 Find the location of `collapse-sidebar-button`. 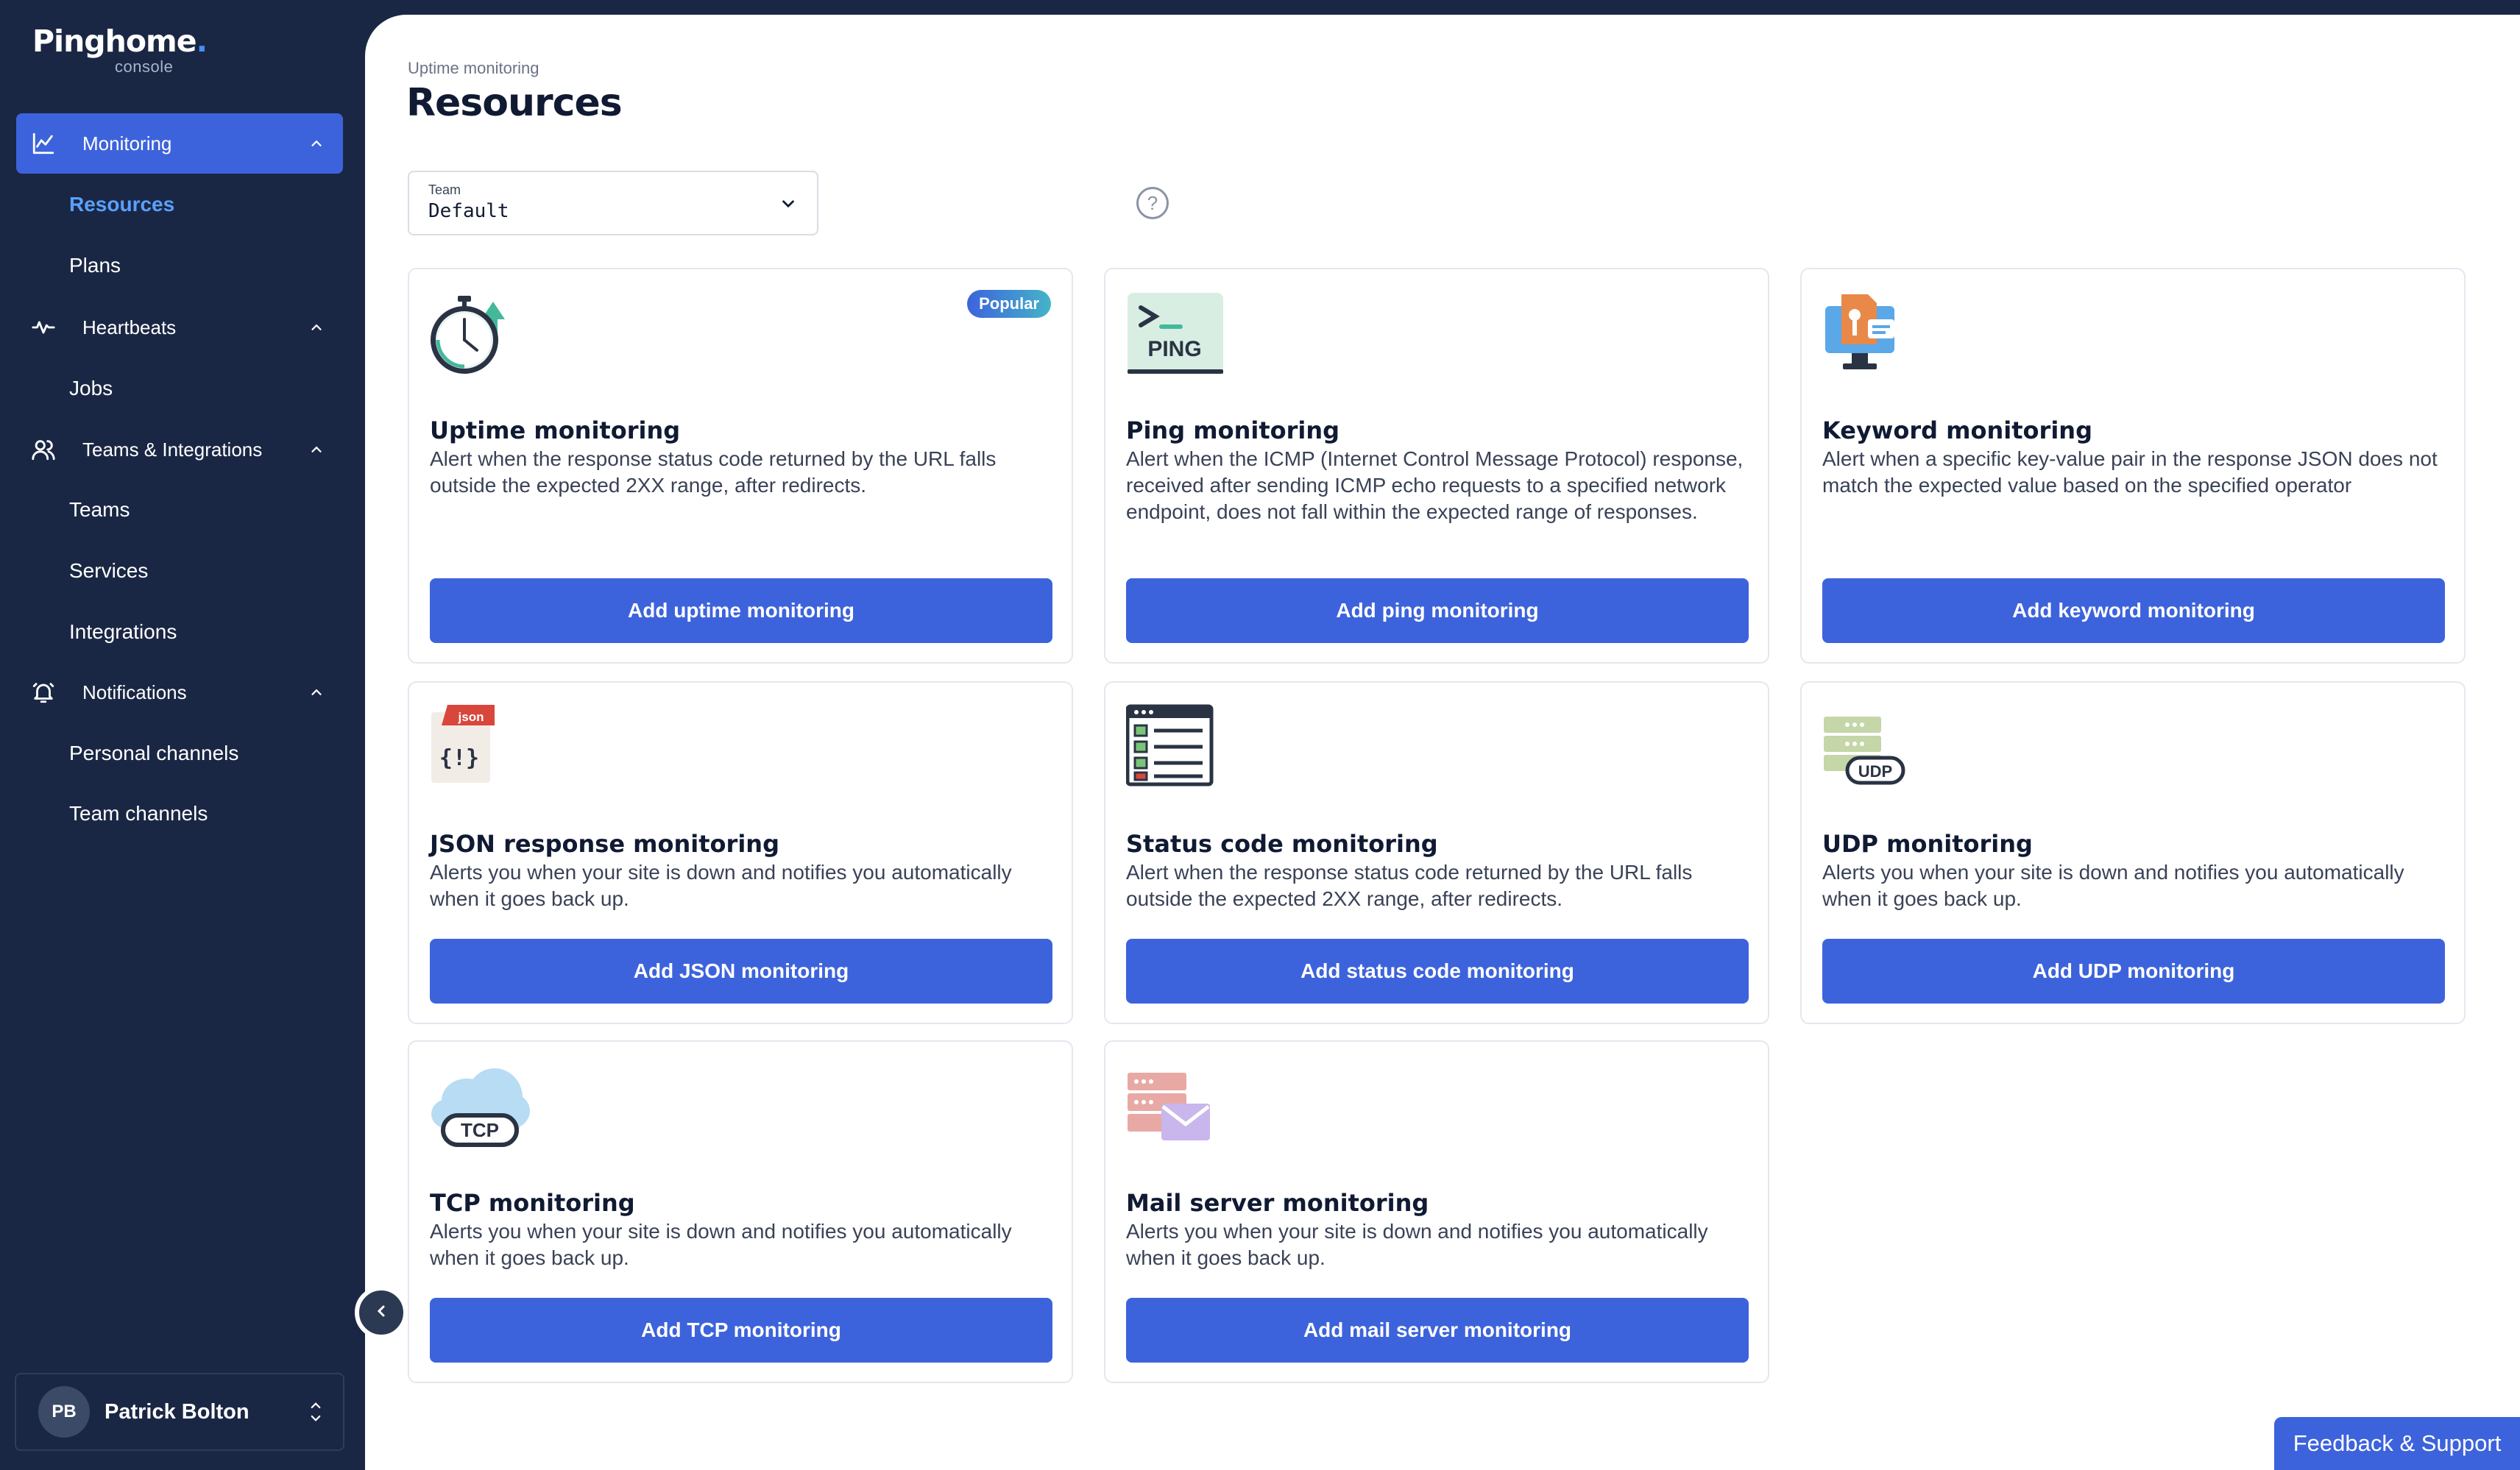

collapse-sidebar-button is located at coordinates (382, 1312).